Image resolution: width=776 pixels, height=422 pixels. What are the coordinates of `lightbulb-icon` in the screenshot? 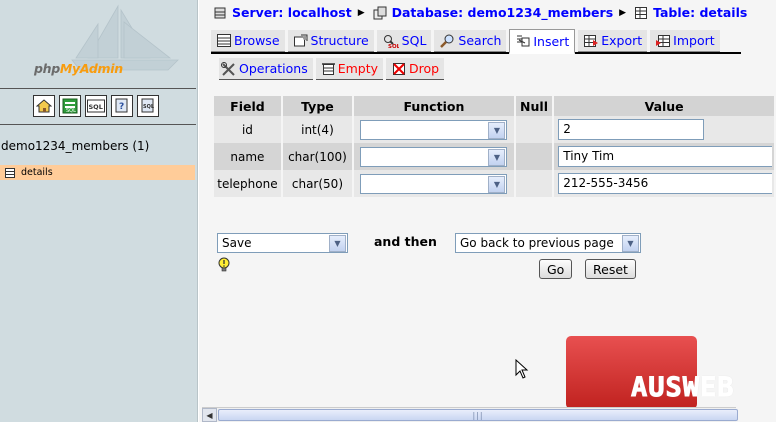 It's located at (224, 265).